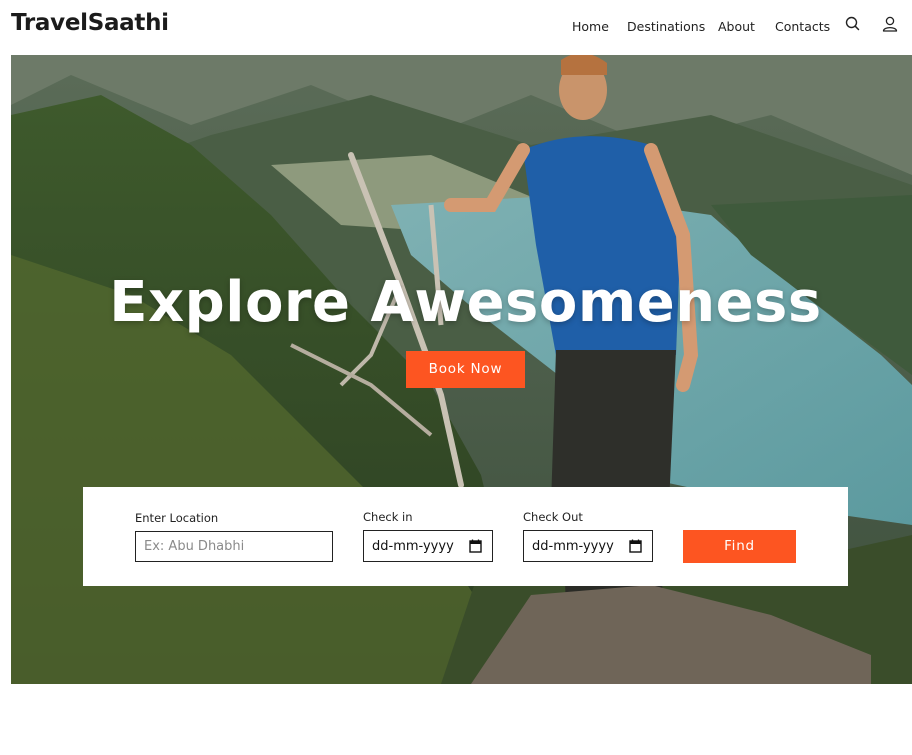 The height and width of the screenshot is (755, 912). What do you see at coordinates (802, 26) in the screenshot?
I see `nav-contacts: Contacts` at bounding box center [802, 26].